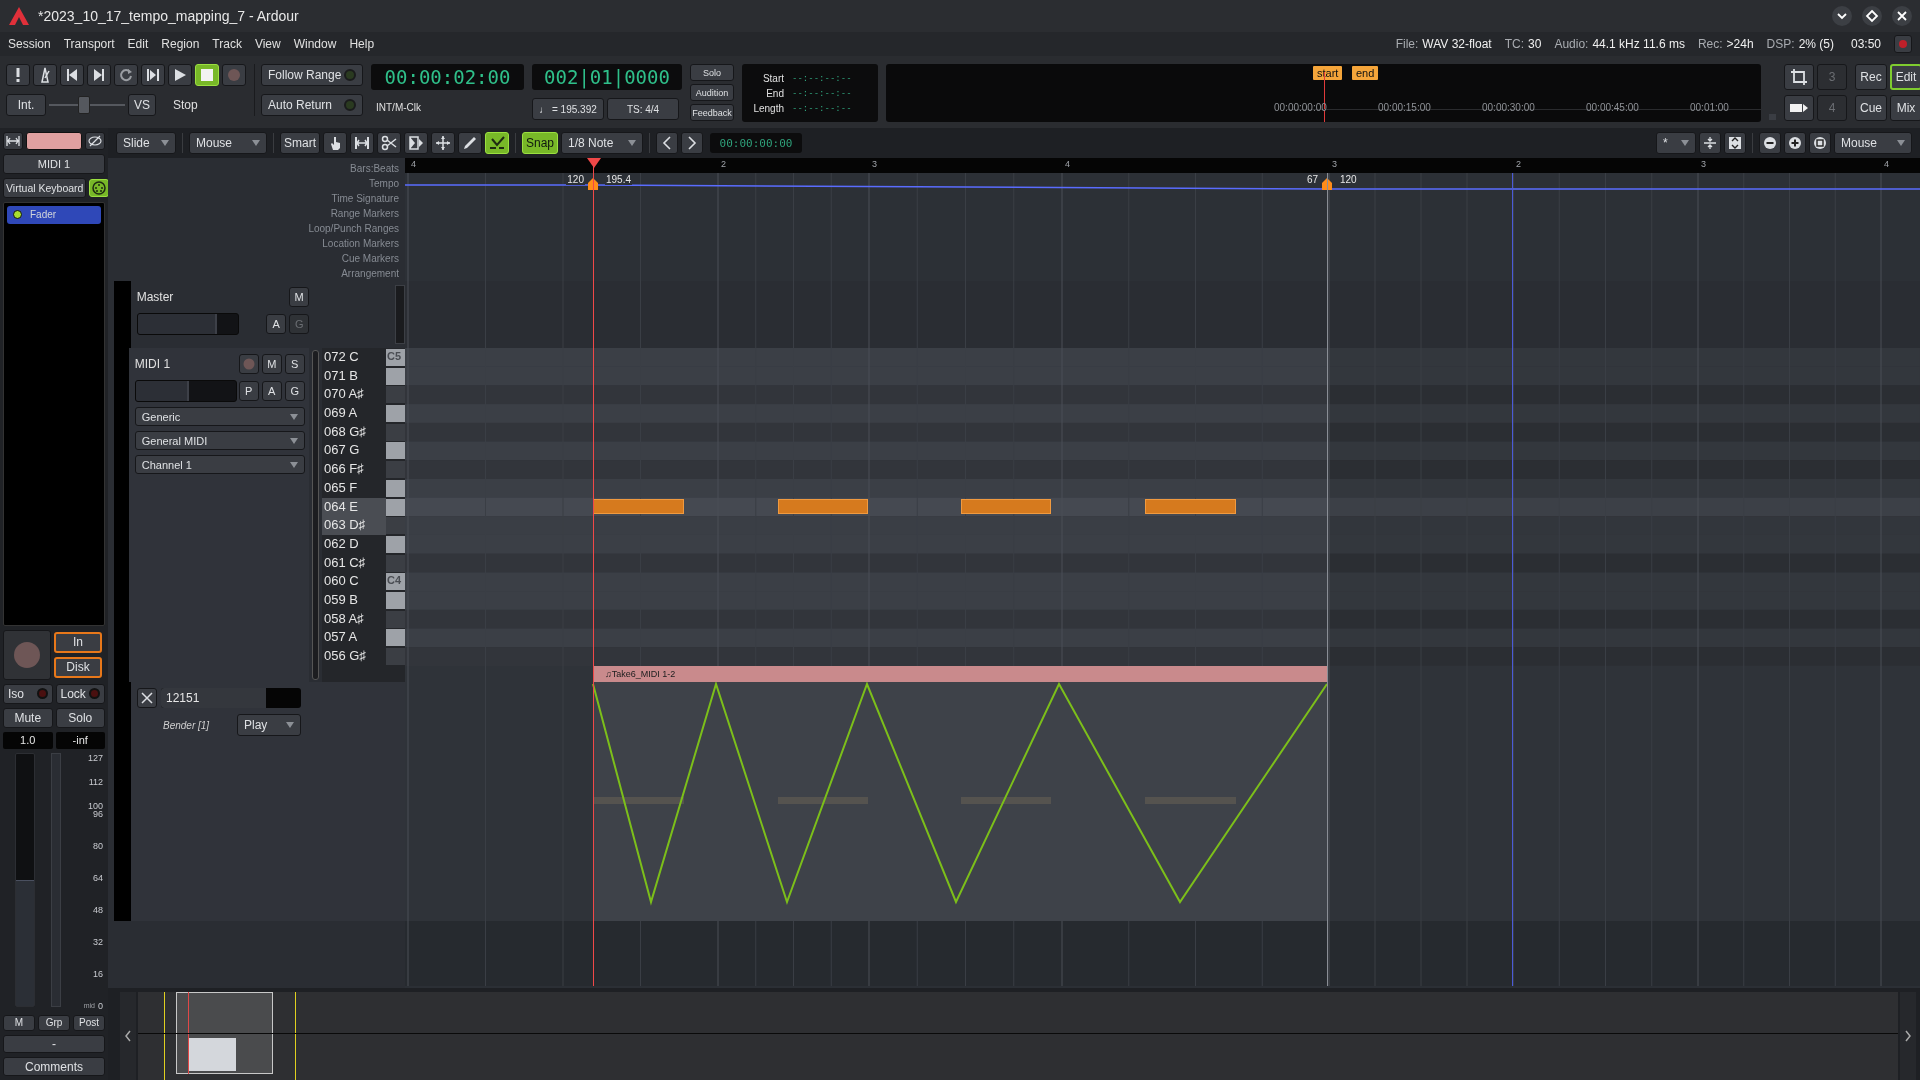 This screenshot has width=1920, height=1080. Describe the element at coordinates (227, 44) in the screenshot. I see `menu-item: Track` at that location.